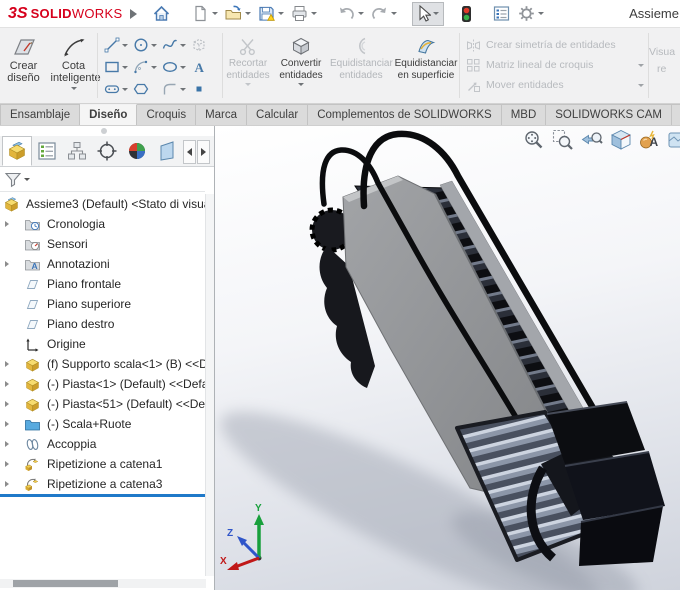 This screenshot has height=590, width=680. I want to click on rectangle-tool-button, so click(118, 67).